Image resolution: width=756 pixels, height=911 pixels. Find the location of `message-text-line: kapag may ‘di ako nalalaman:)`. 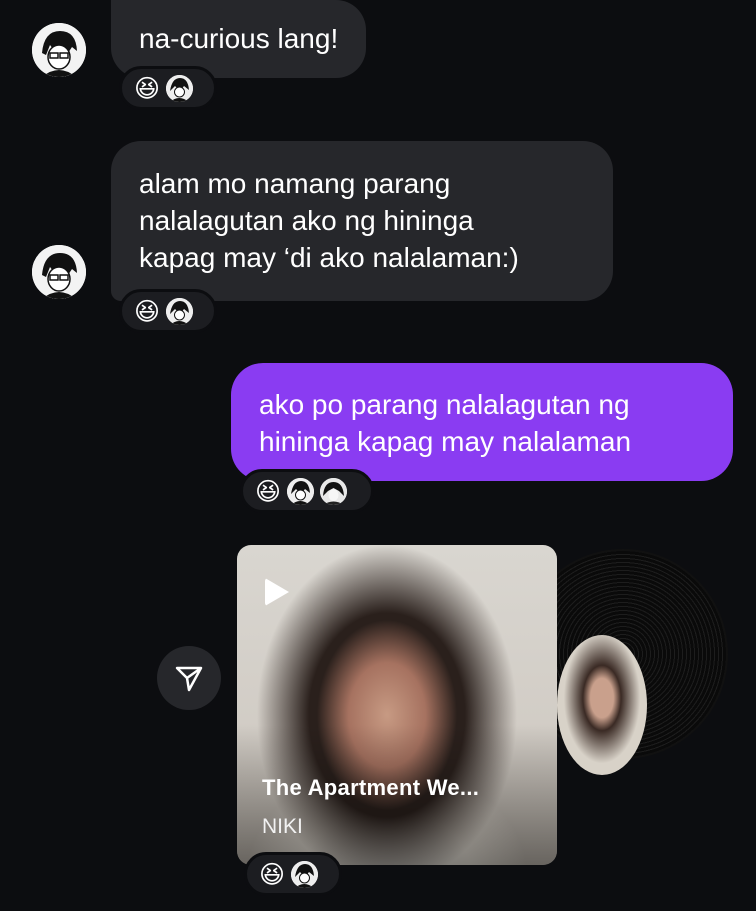

message-text-line: kapag may ‘di ako nalalaman:) is located at coordinates (329, 257).